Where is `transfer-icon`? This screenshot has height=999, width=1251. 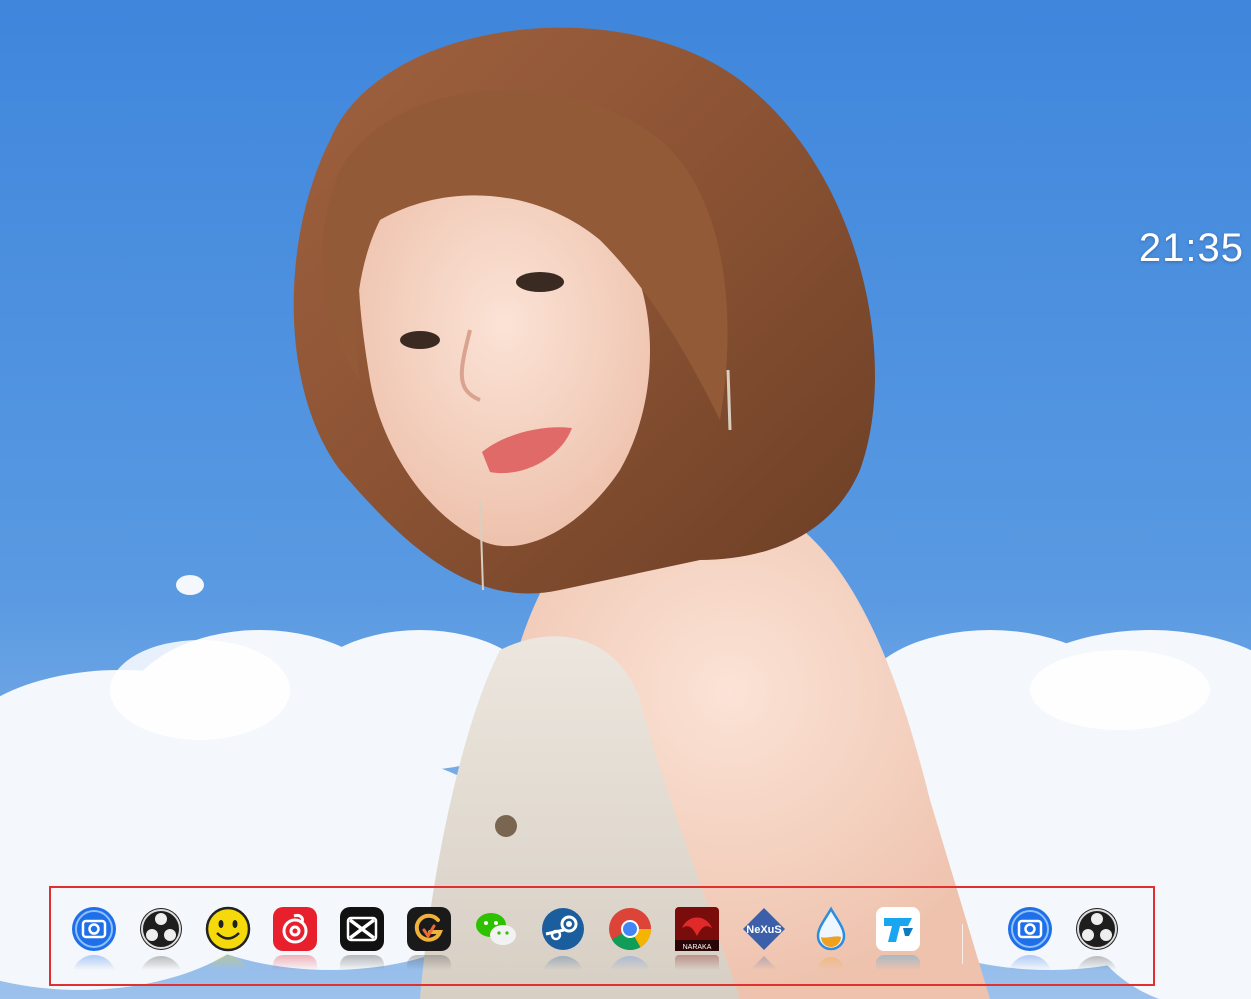
transfer-icon is located at coordinates (898, 929).